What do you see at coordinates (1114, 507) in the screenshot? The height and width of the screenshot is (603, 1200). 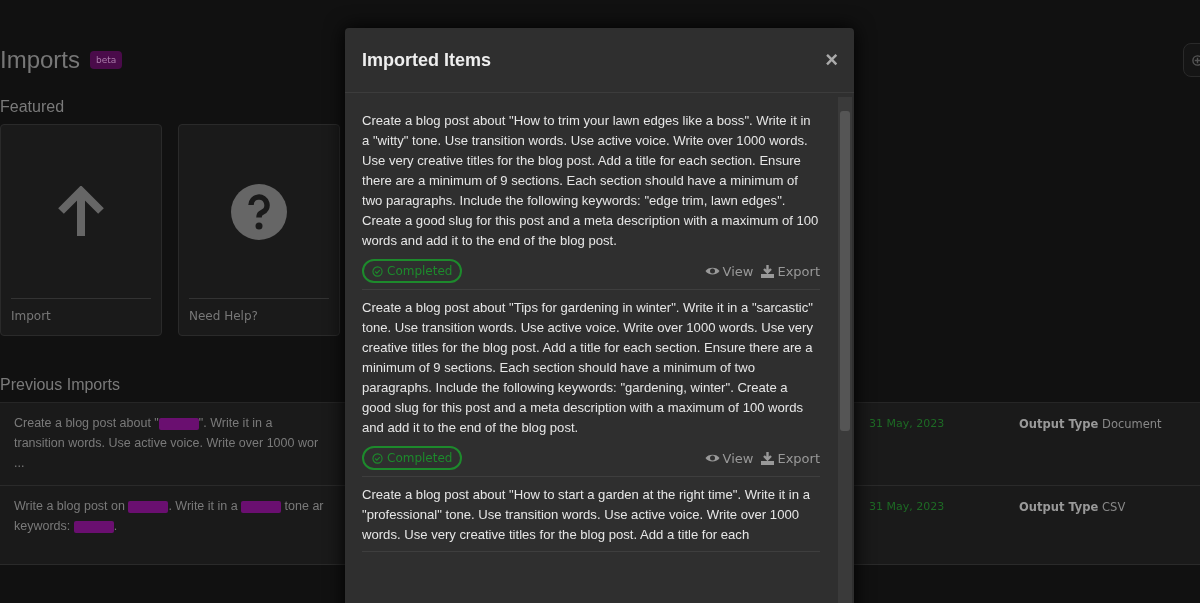 I see `output-type-value: CSV` at bounding box center [1114, 507].